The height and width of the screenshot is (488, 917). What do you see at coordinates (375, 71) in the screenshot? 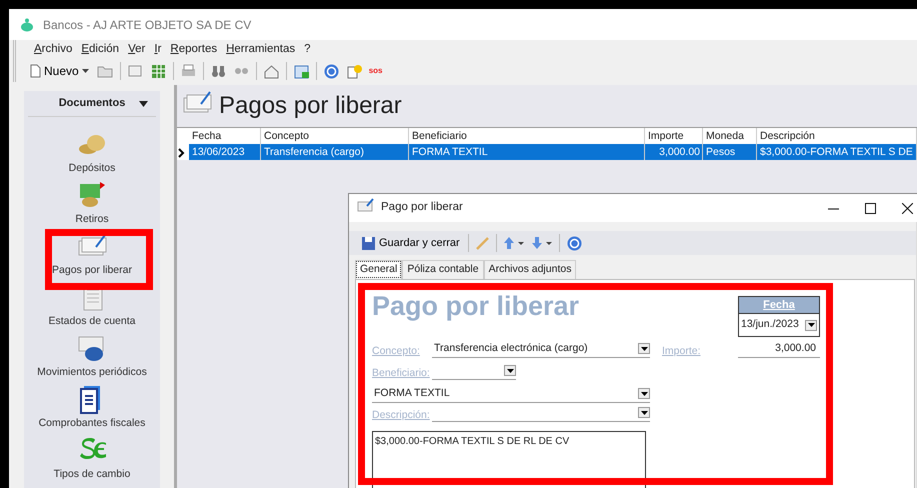
I see `sos-button: sos` at bounding box center [375, 71].